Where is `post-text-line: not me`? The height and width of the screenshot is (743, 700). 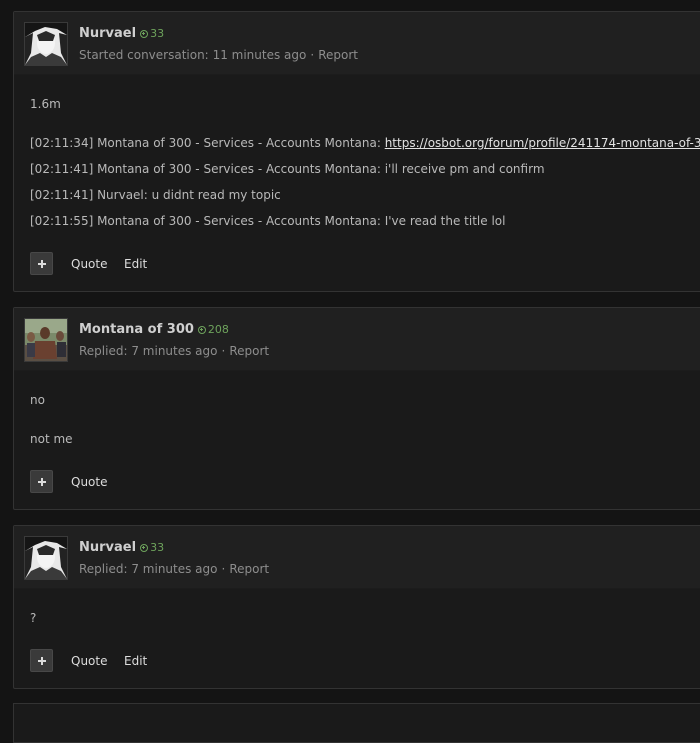 post-text-line: not me is located at coordinates (51, 439).